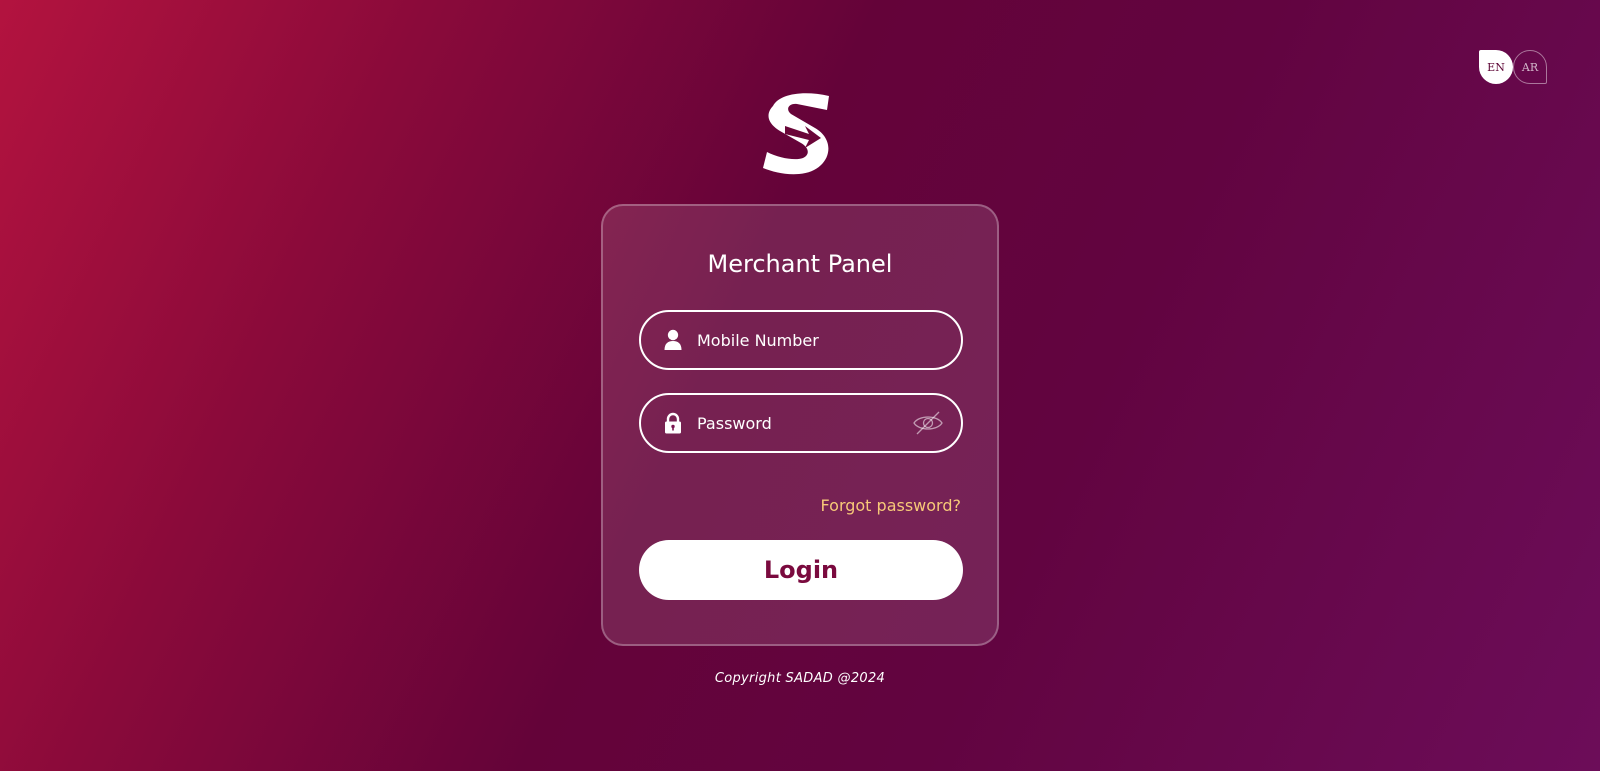  What do you see at coordinates (1530, 67) in the screenshot?
I see `lang-ar-button: AR` at bounding box center [1530, 67].